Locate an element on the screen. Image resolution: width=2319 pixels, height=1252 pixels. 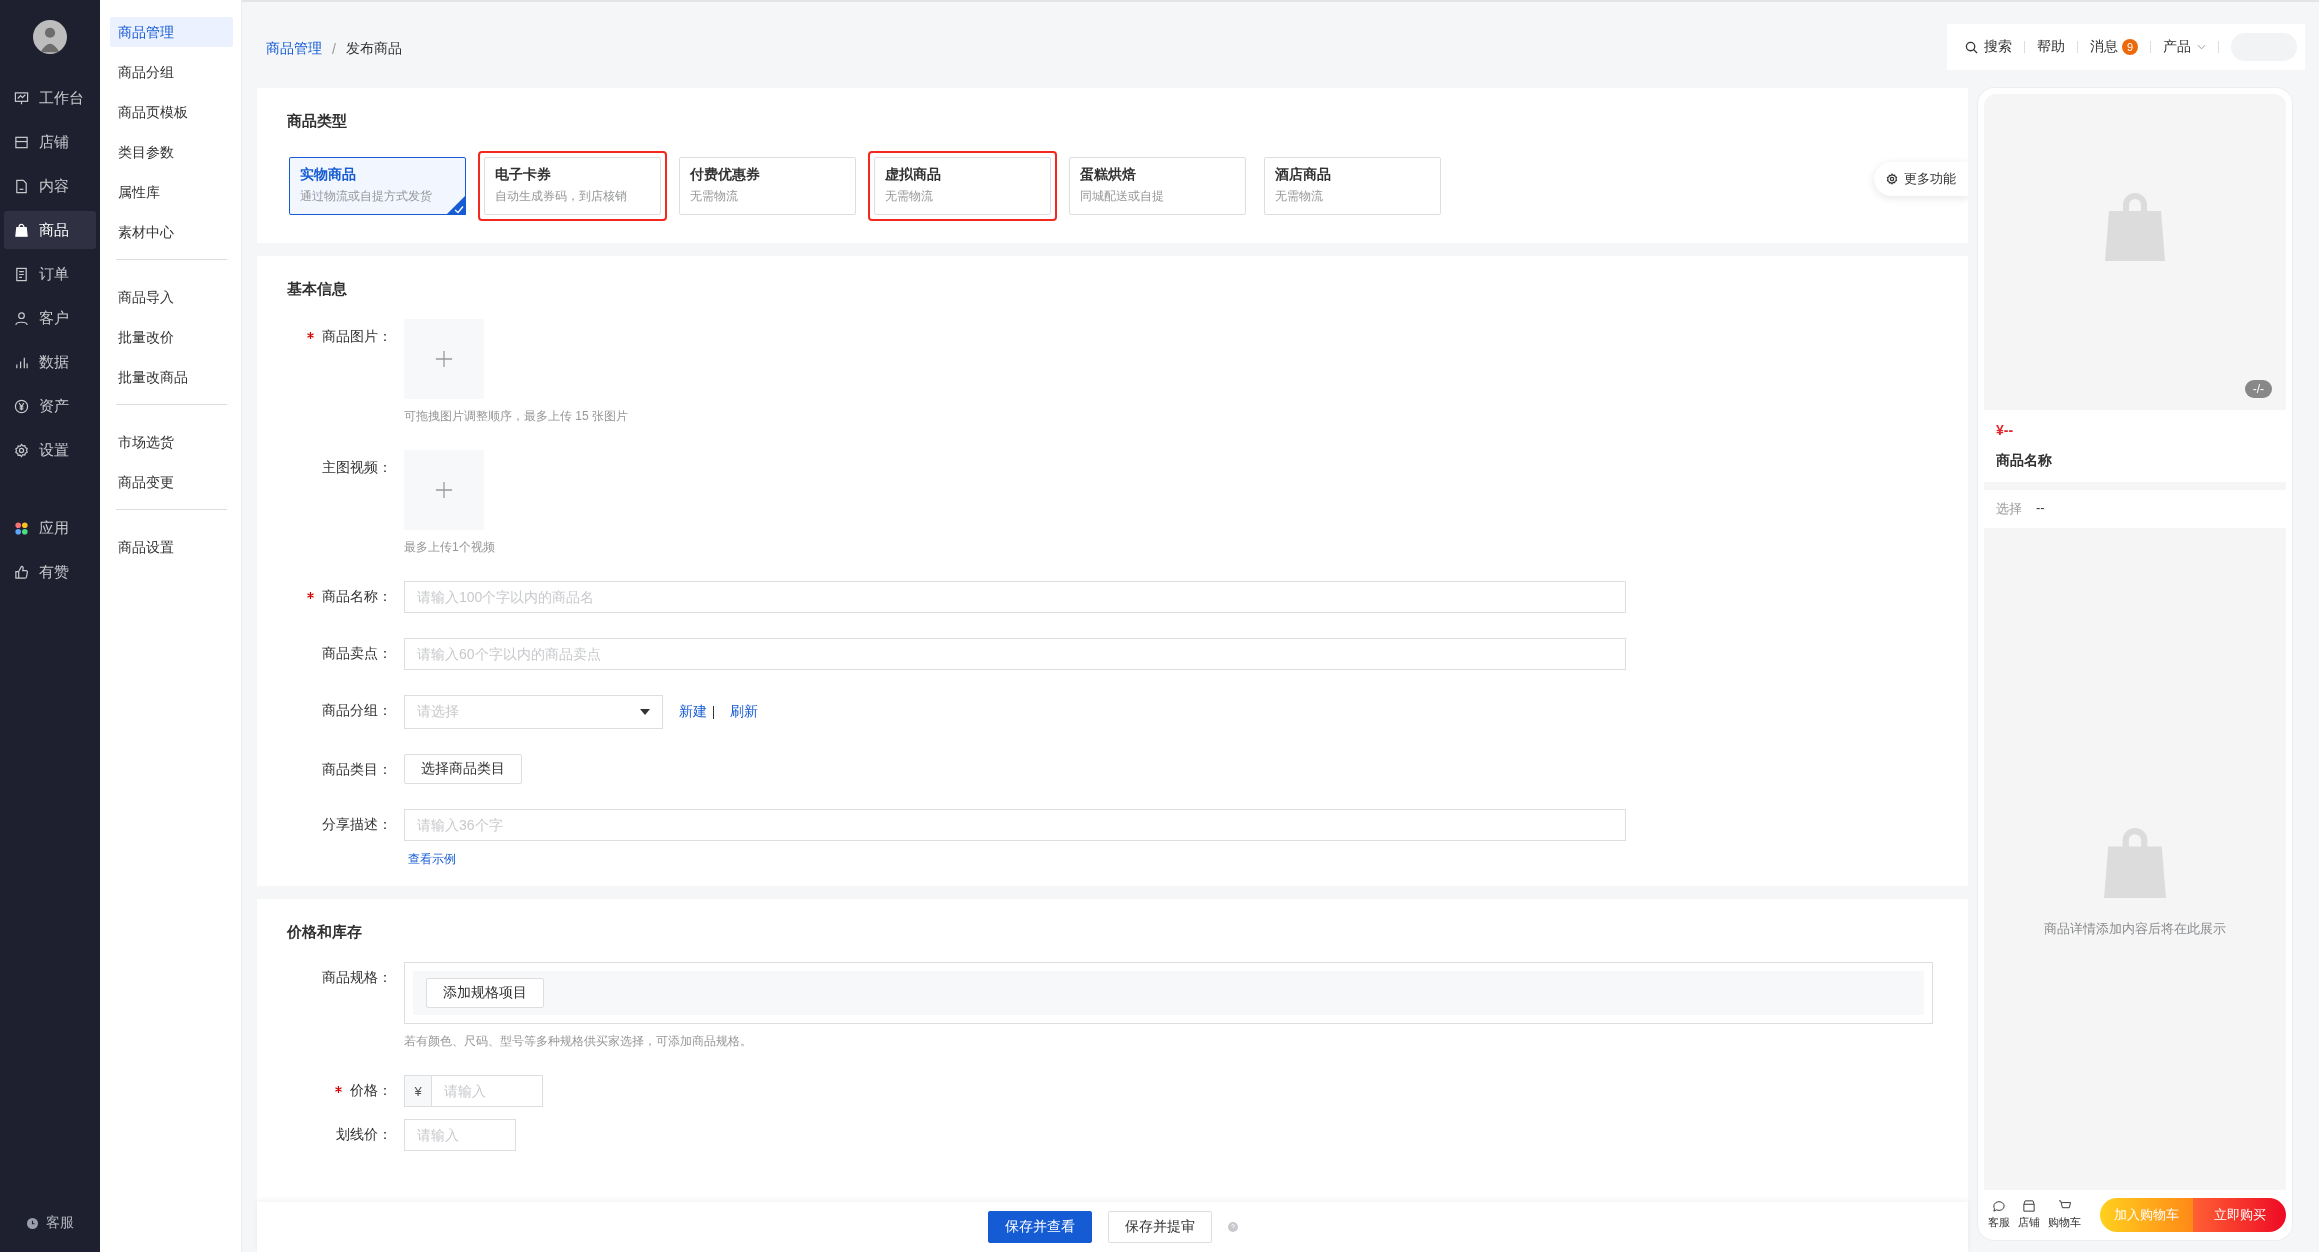
hint-text: 最多上传1个视频 is located at coordinates (449, 547).